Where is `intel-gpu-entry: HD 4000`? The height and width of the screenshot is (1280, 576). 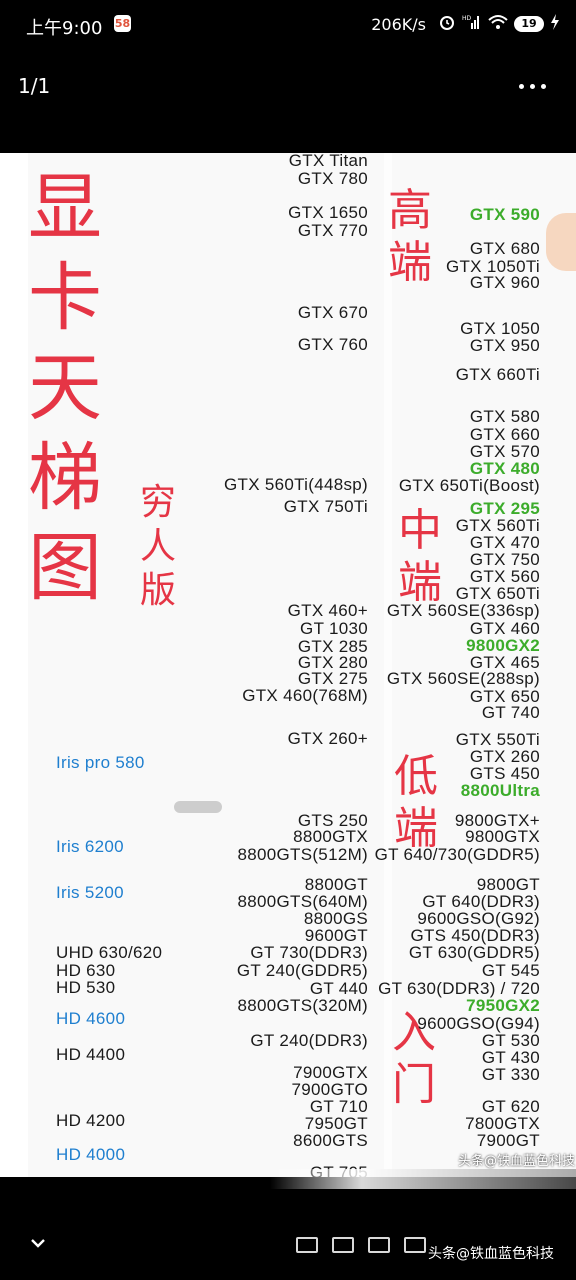 intel-gpu-entry: HD 4000 is located at coordinates (91, 1154).